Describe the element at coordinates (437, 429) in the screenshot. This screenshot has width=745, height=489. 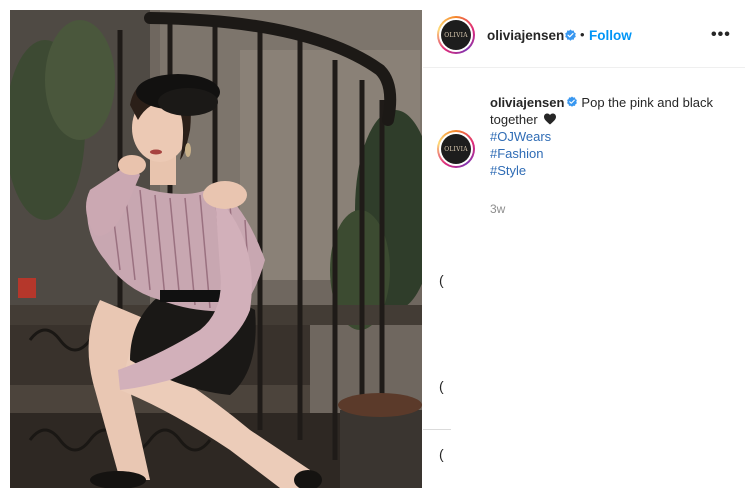
I see `comments-divider` at that location.